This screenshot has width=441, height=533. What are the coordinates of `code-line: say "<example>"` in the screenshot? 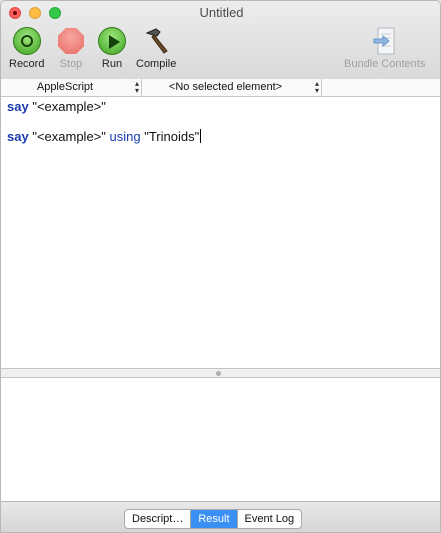 It's located at (56, 106).